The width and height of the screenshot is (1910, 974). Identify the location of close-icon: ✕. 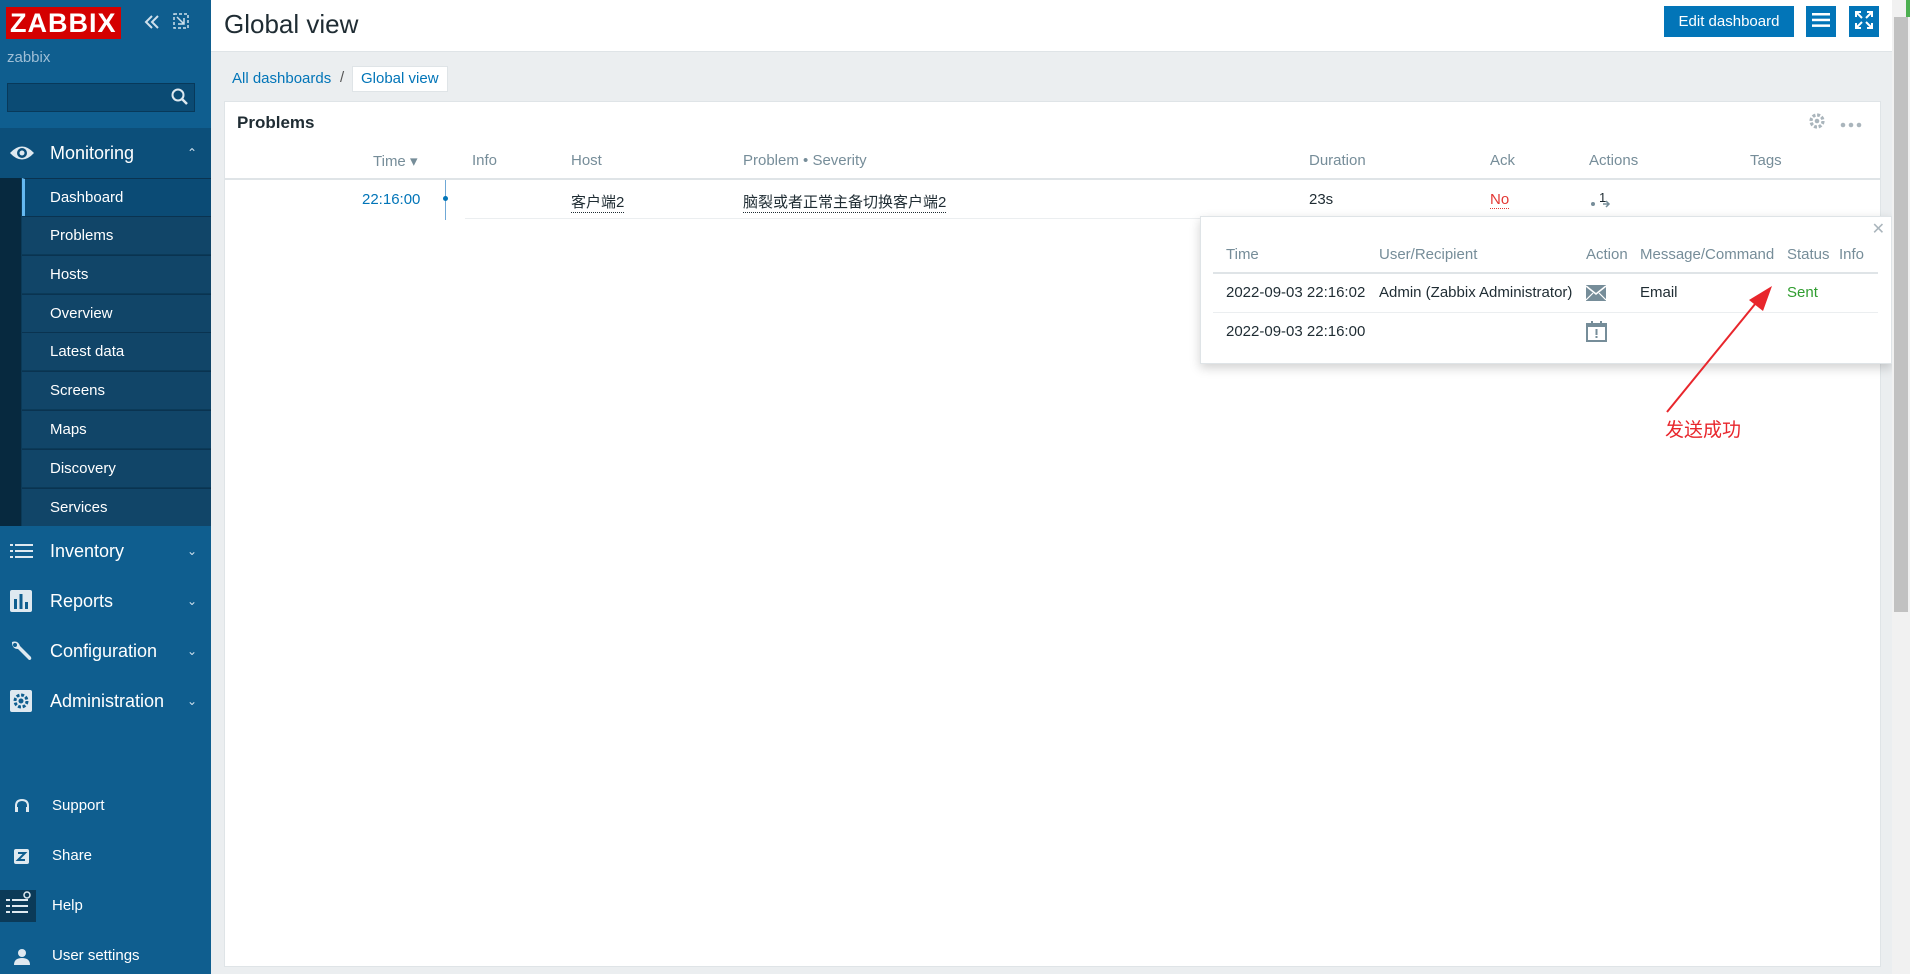
(1878, 229).